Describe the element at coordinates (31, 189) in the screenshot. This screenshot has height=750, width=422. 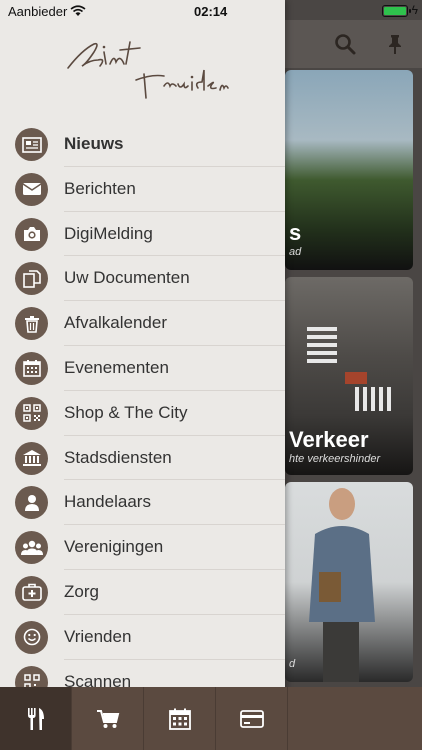
I see `envelope-icon` at that location.